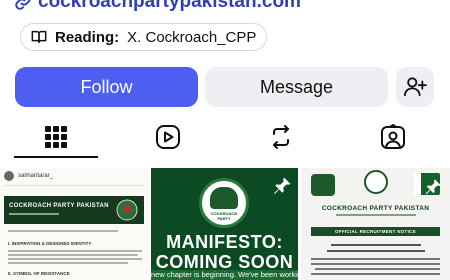 The image size is (450, 280). I want to click on profile-link: cockroachpartypakistan.com, so click(157, 6).